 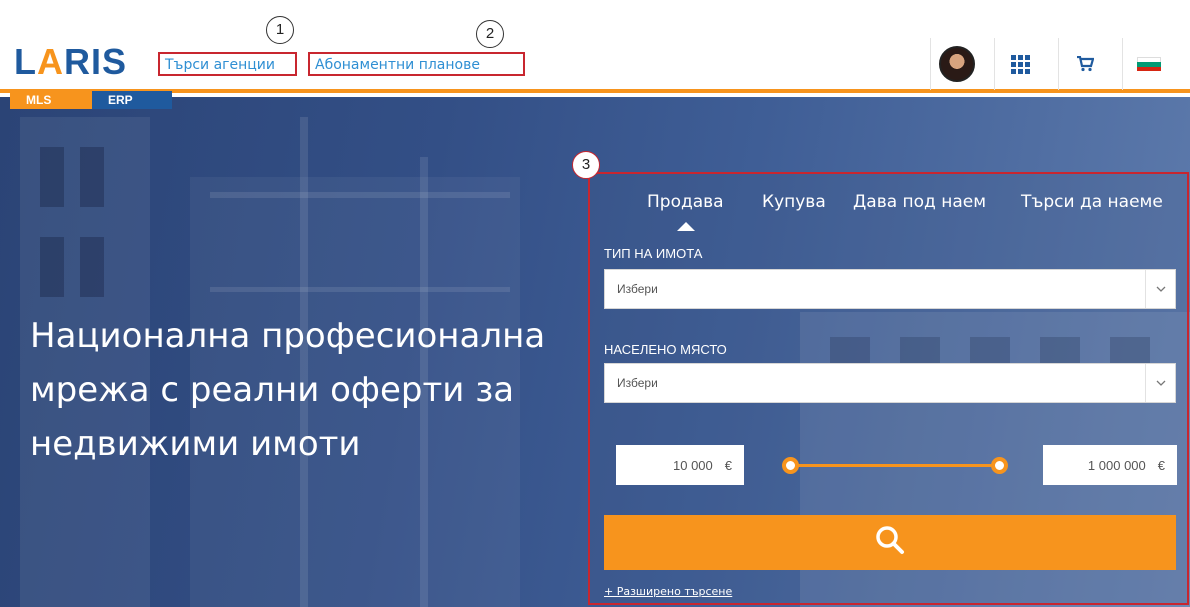 I want to click on apps-menu-button, so click(x=1020, y=64).